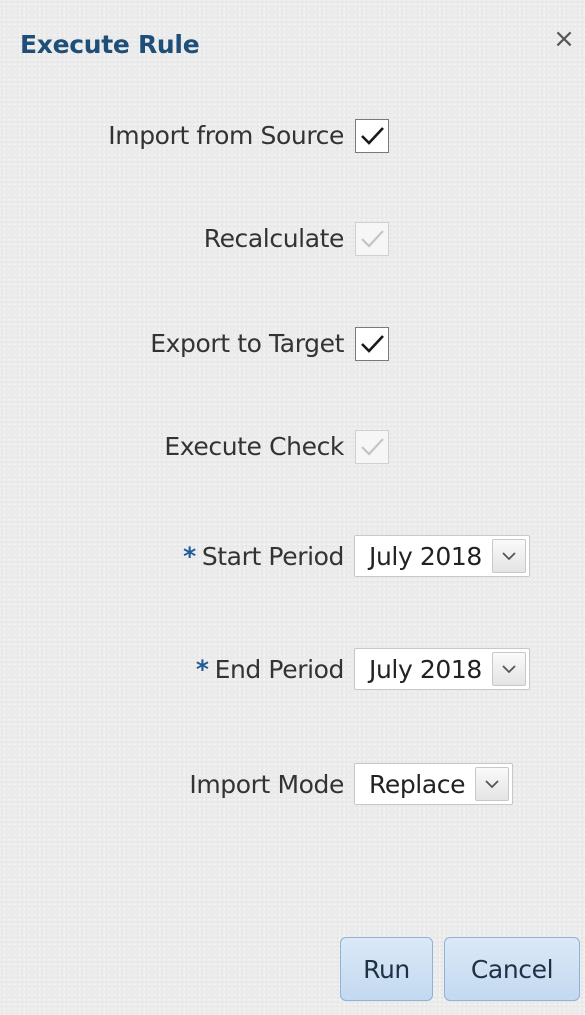 Image resolution: width=585 pixels, height=1015 pixels. I want to click on start-period-select: July 2018, so click(442, 556).